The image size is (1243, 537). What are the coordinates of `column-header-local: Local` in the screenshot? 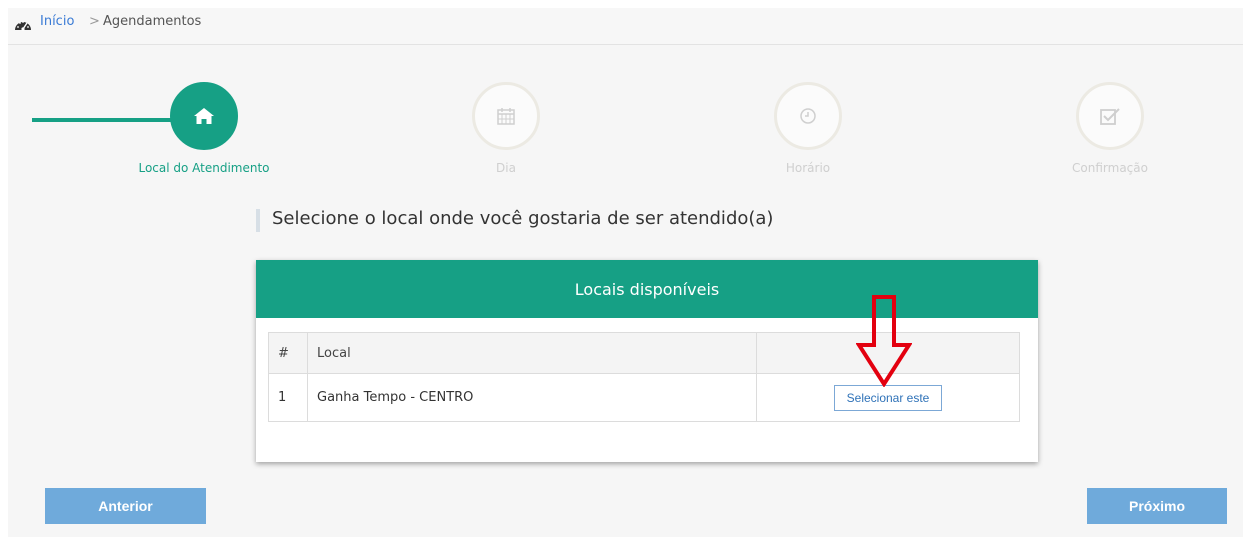 It's located at (532, 353).